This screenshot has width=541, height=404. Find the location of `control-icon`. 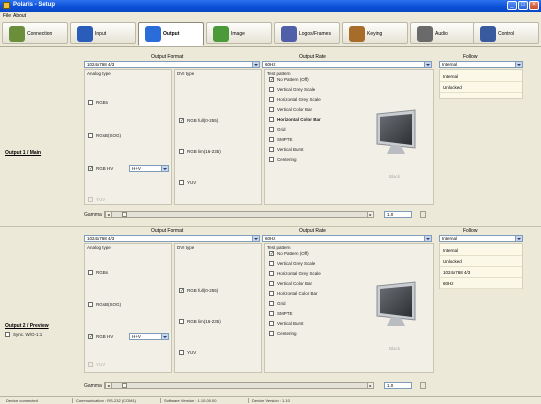

control-icon is located at coordinates (488, 34).